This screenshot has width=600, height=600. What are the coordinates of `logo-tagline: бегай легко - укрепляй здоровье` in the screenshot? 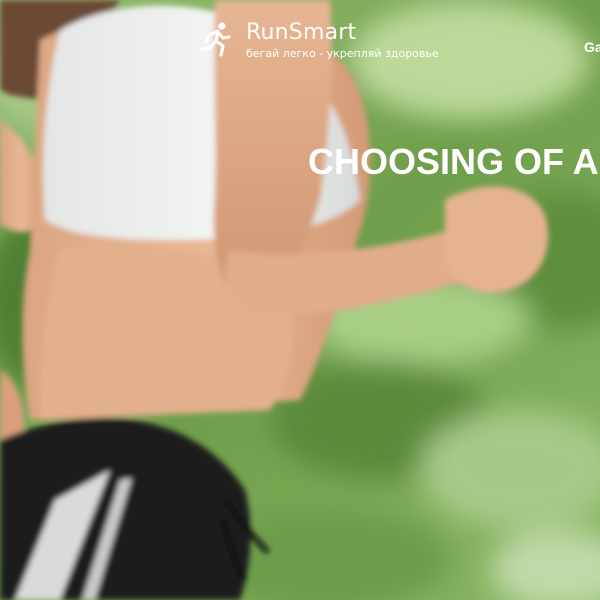 It's located at (342, 53).